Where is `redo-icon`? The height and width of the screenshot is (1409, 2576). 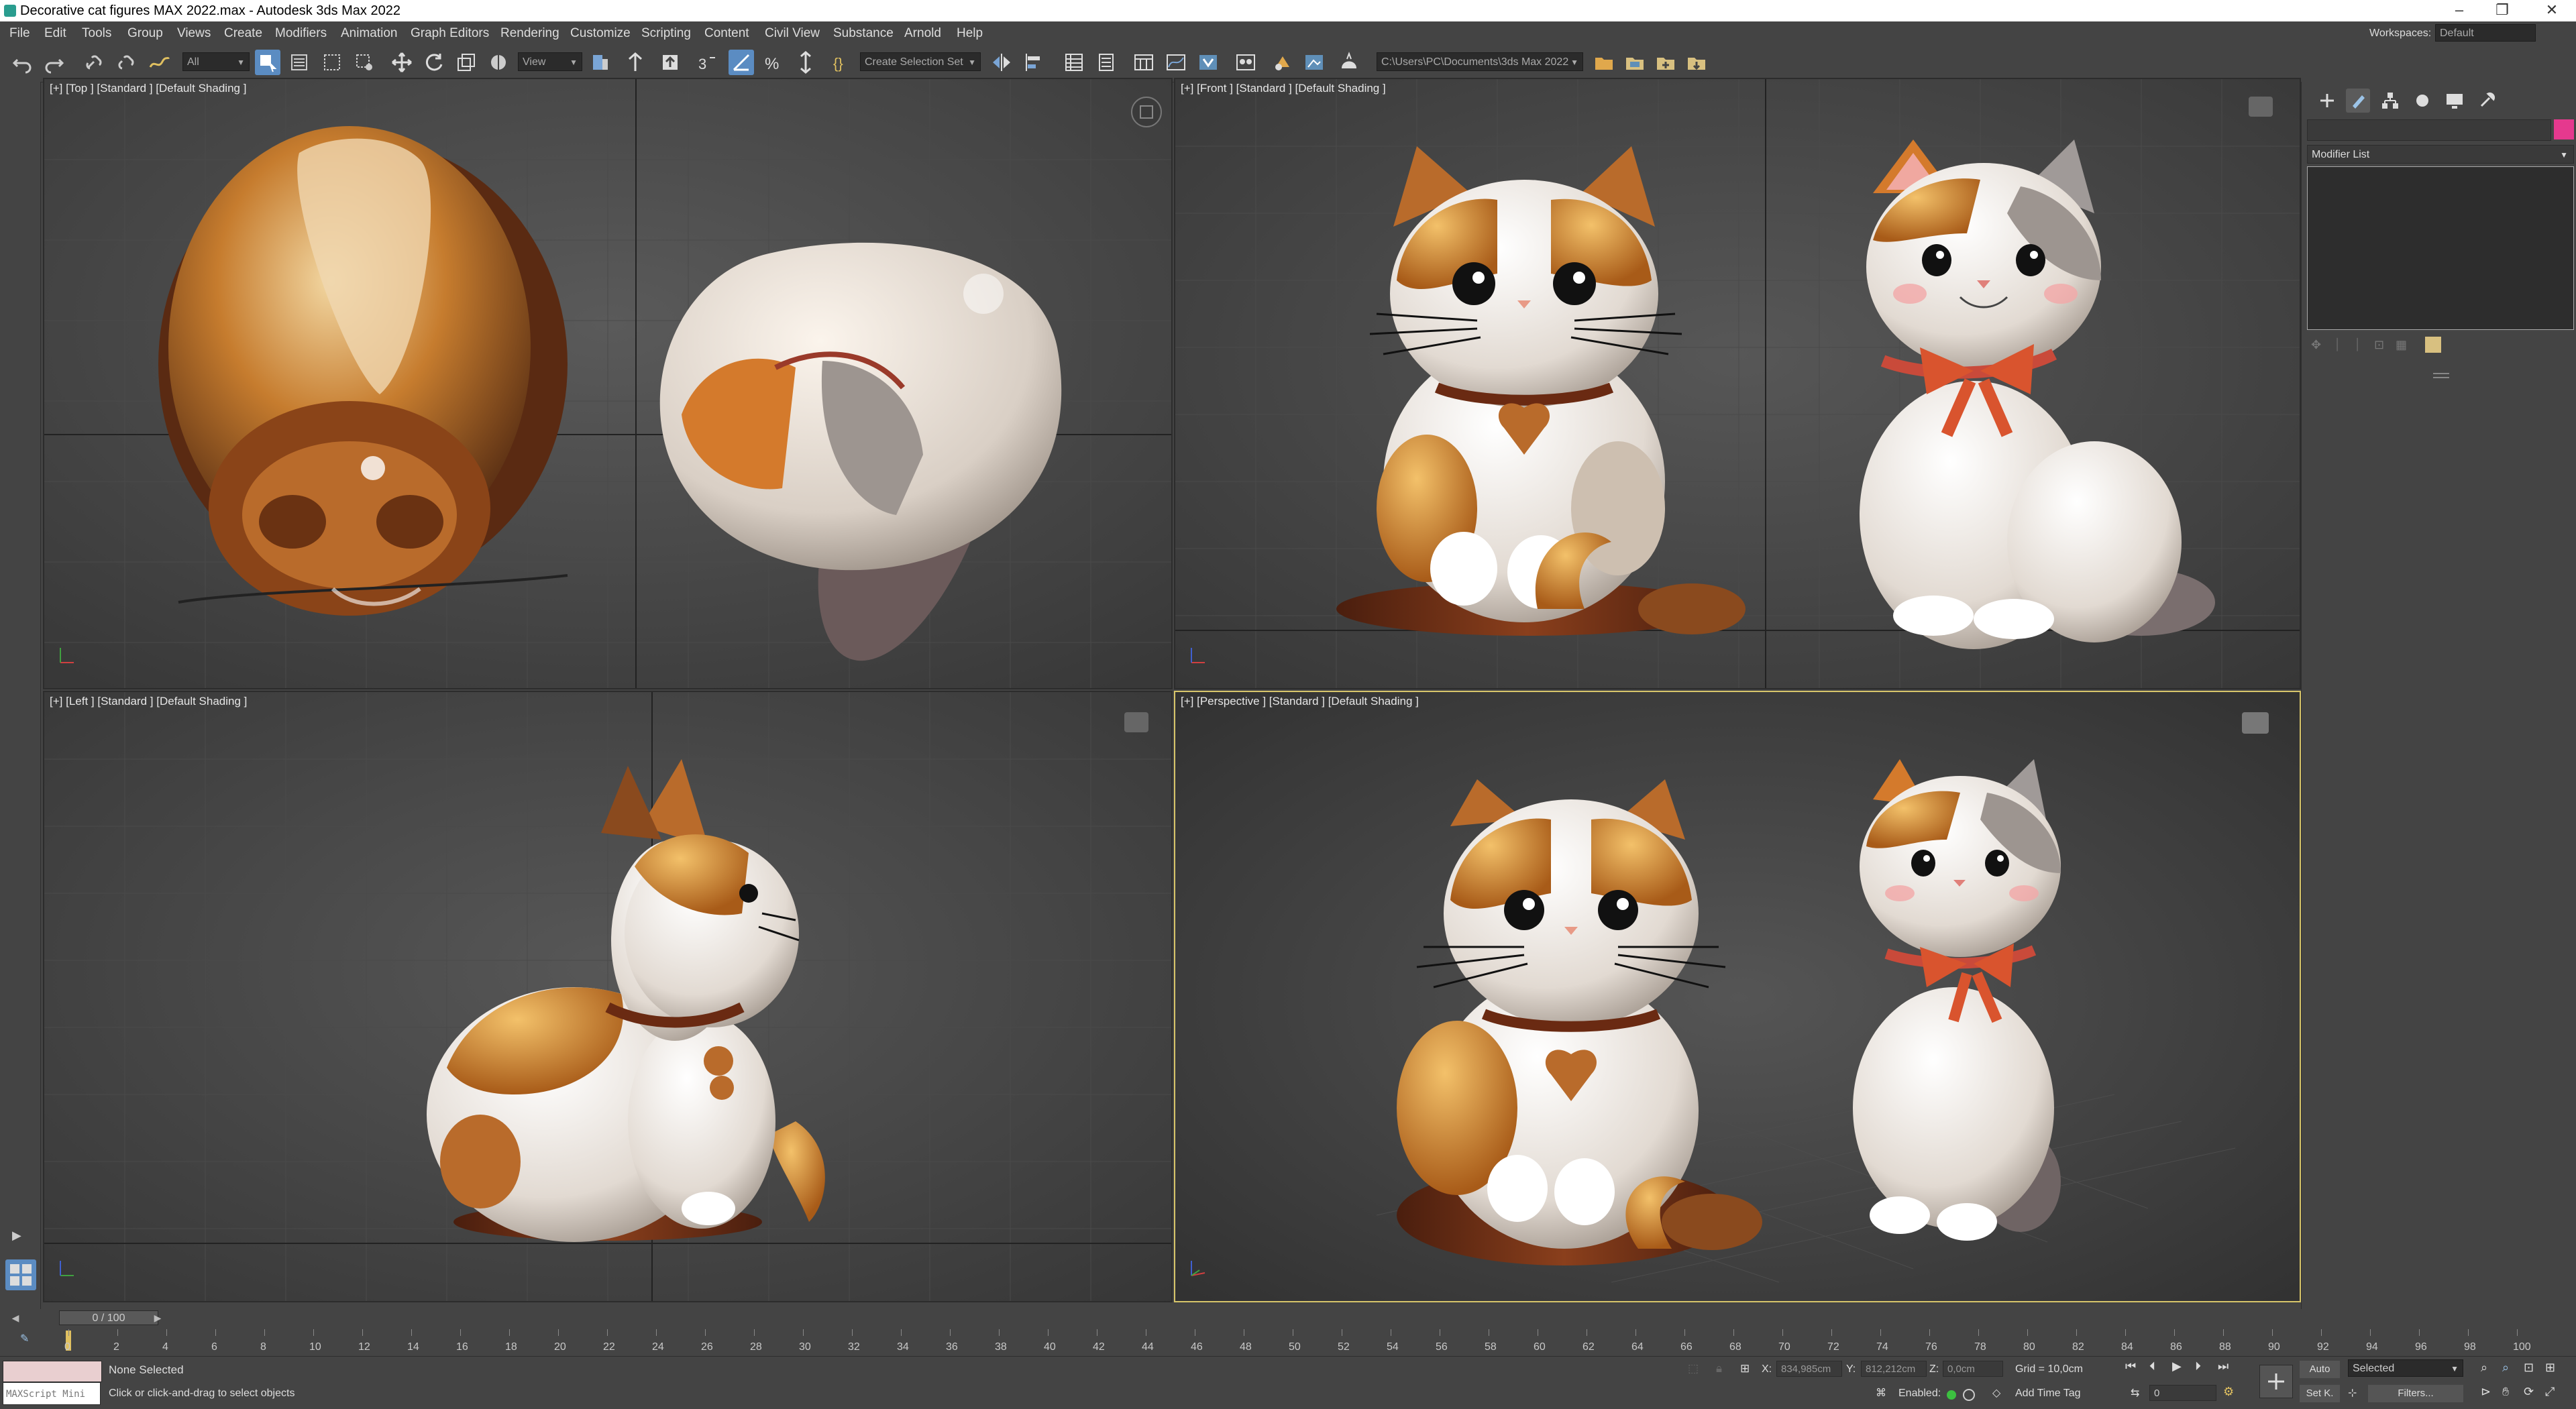
redo-icon is located at coordinates (54, 62).